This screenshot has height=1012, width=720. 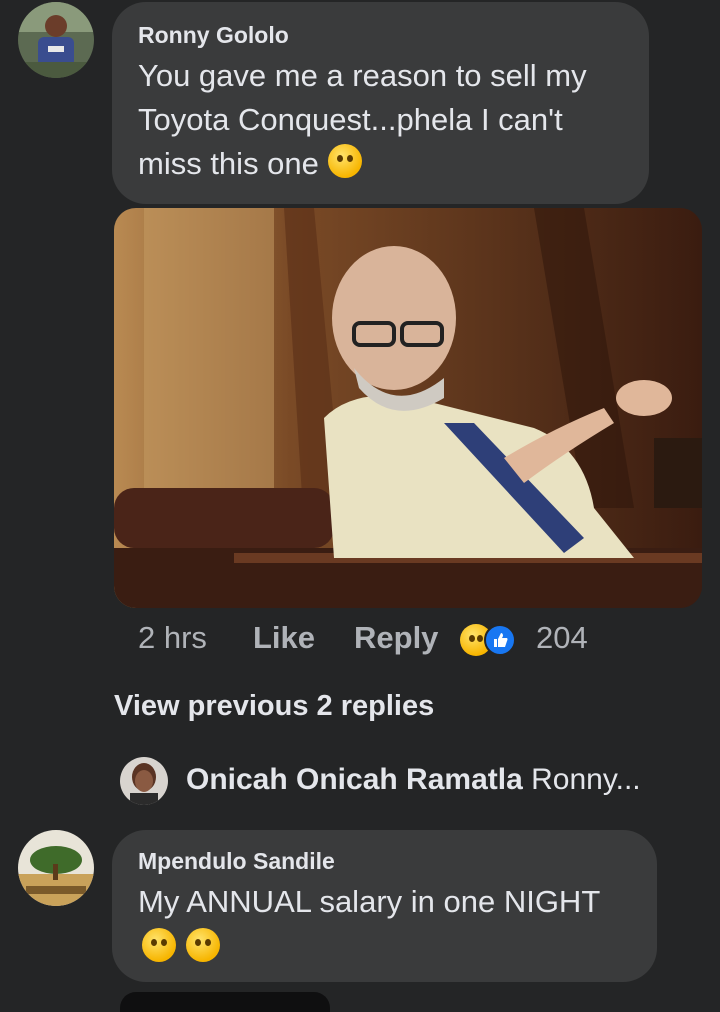 I want to click on comment-timestamp: 2 hrs, so click(x=172, y=638).